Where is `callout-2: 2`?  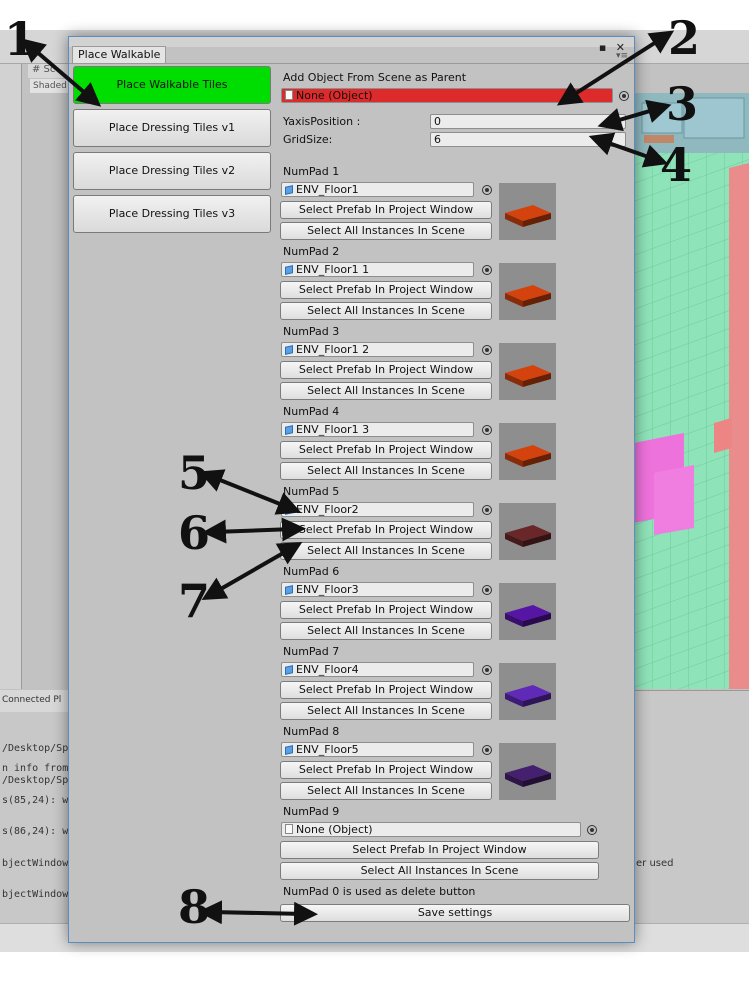
callout-2: 2 is located at coordinates (684, 38).